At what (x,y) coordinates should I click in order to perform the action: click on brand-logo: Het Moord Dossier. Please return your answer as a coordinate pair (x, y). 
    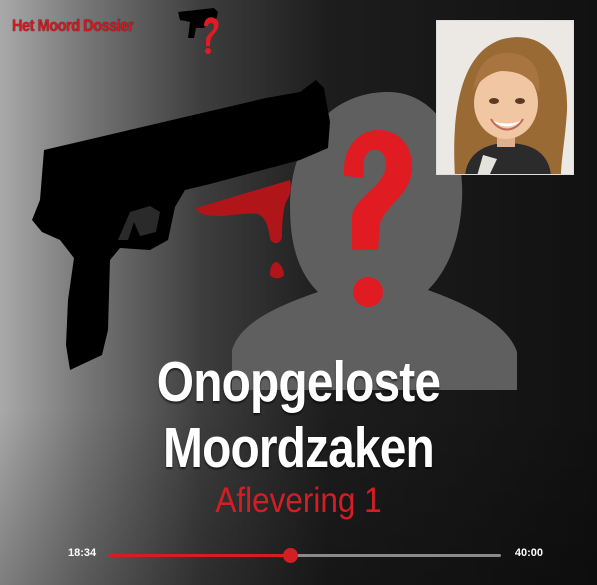
    Looking at the image, I should click on (117, 30).